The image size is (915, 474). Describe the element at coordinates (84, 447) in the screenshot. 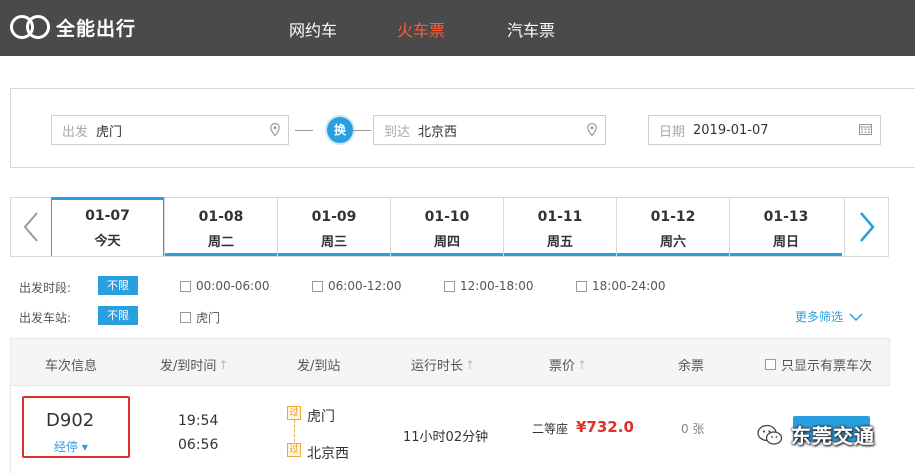

I see `caret-down-icon: ▾` at that location.